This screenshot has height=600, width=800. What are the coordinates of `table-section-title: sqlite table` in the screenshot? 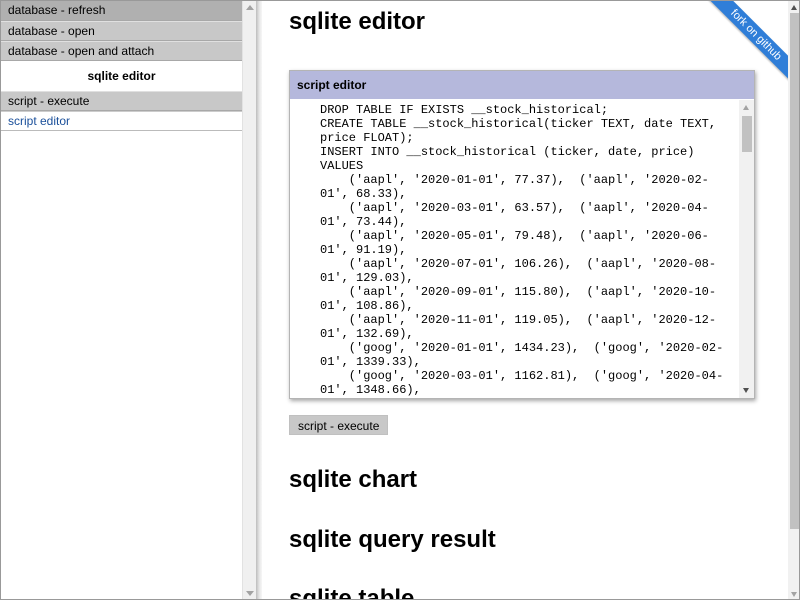 It's located at (352, 592).